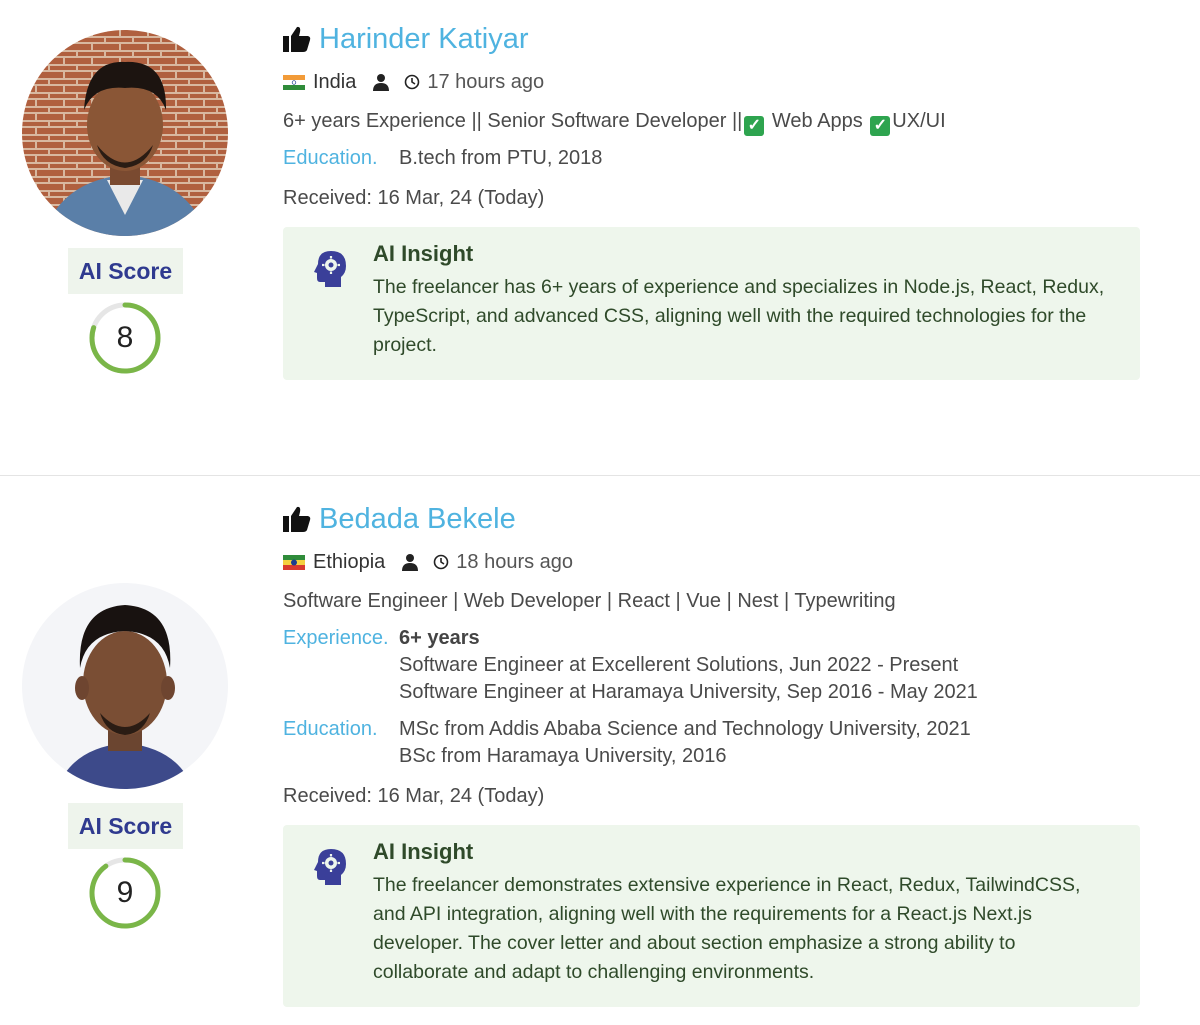 The image size is (1200, 1025). I want to click on ai-score-ring: 9, so click(125, 893).